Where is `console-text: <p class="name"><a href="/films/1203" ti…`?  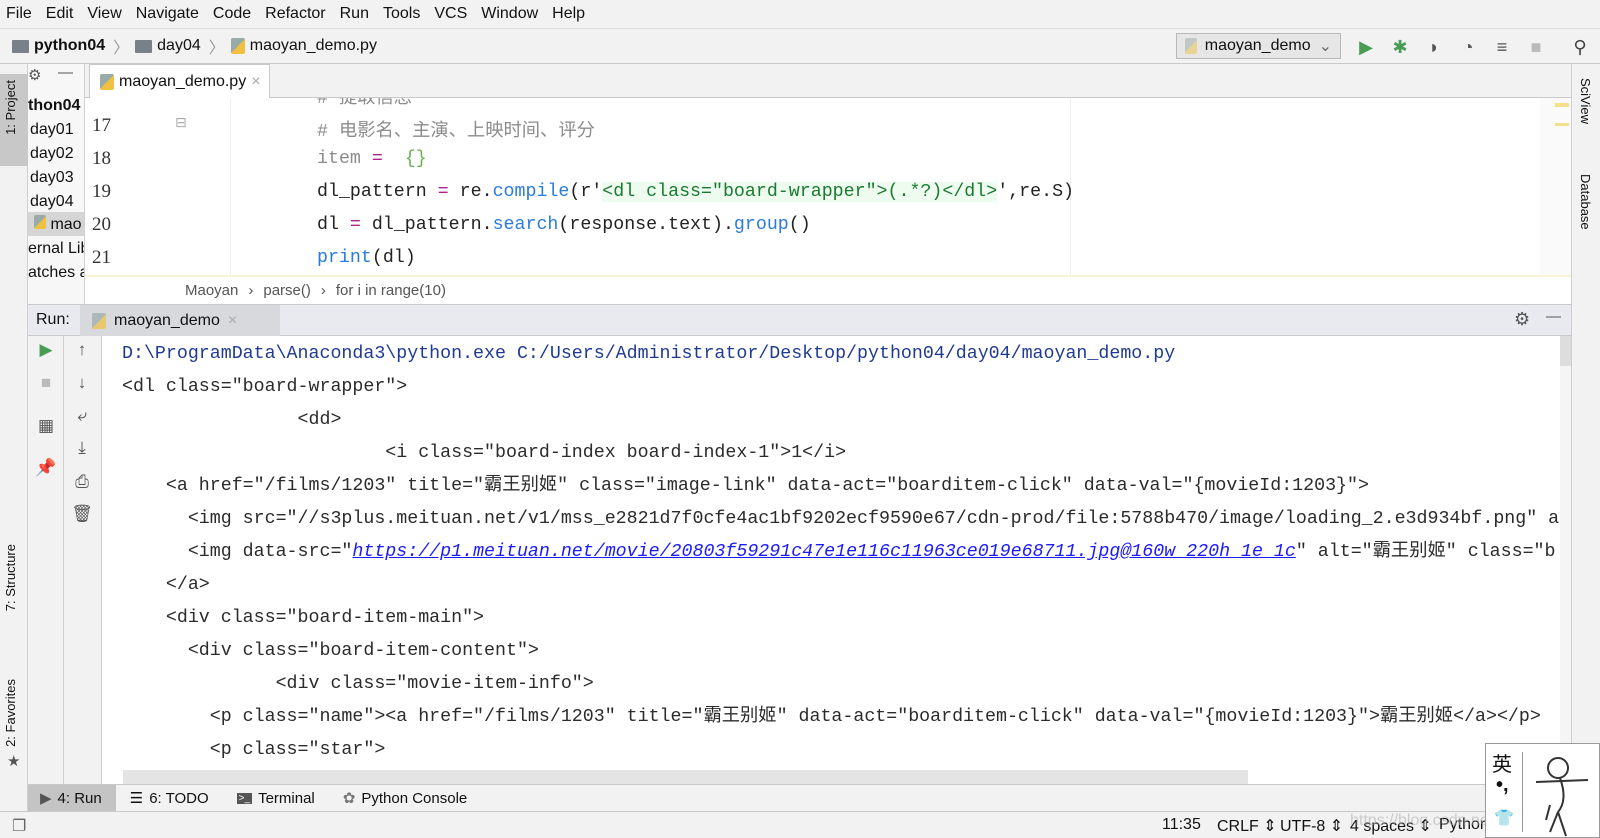
console-text: <p class="name"><a href="/films/1203" ti… is located at coordinates (831, 717).